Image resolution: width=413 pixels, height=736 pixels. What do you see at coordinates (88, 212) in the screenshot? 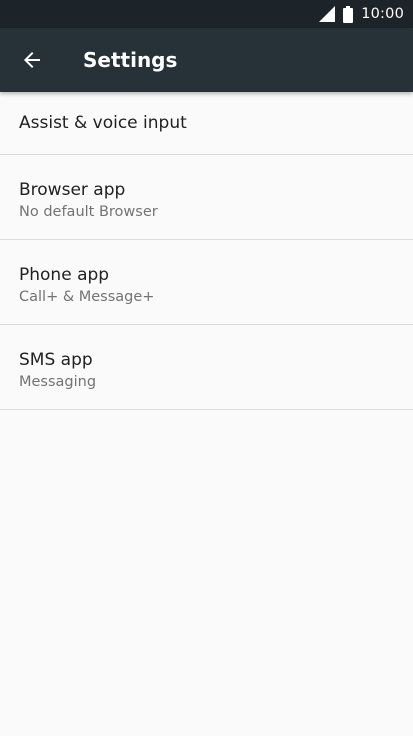
I see `list-item-subtitle: No default Browser` at bounding box center [88, 212].